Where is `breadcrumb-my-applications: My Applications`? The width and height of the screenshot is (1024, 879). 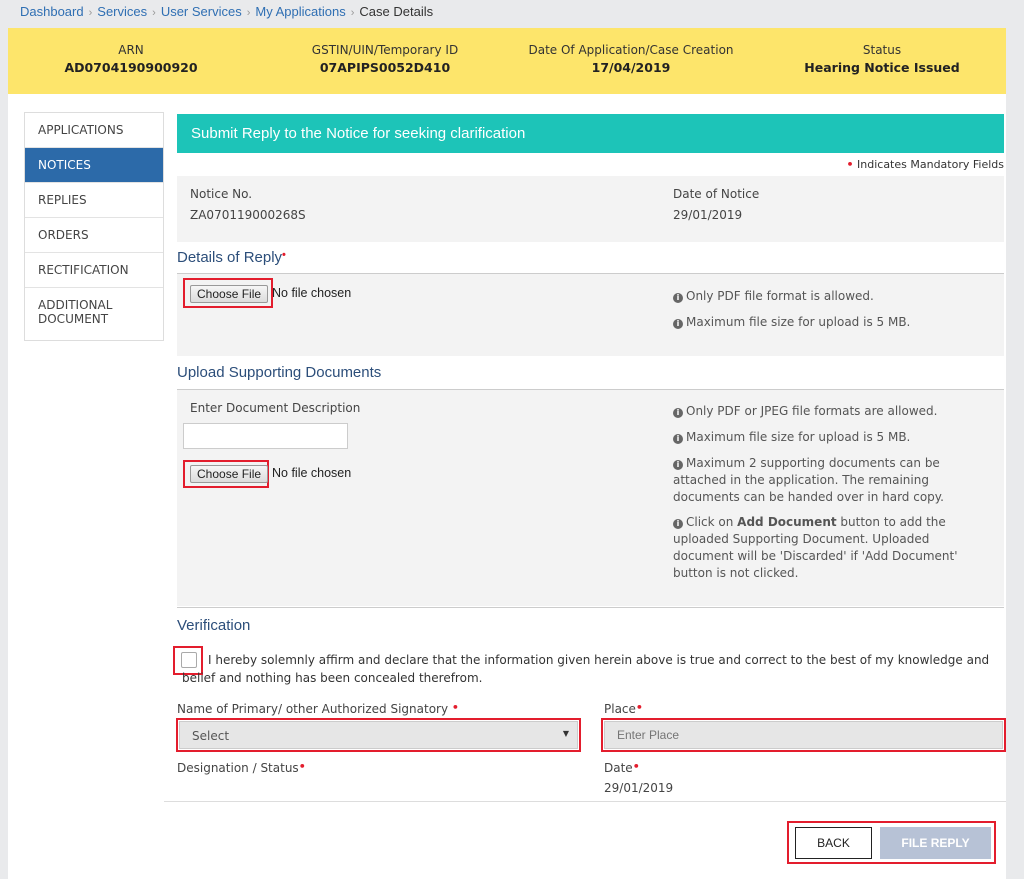 breadcrumb-my-applications: My Applications is located at coordinates (300, 11).